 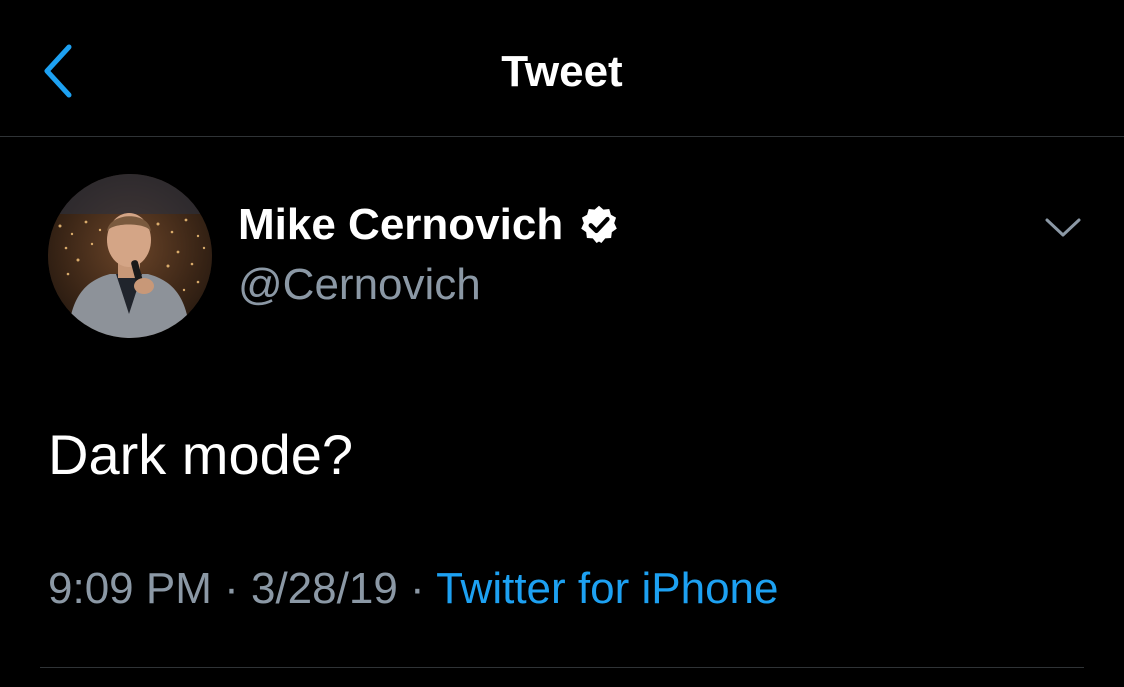 I want to click on author-name: Mike Cernovich, so click(x=400, y=225).